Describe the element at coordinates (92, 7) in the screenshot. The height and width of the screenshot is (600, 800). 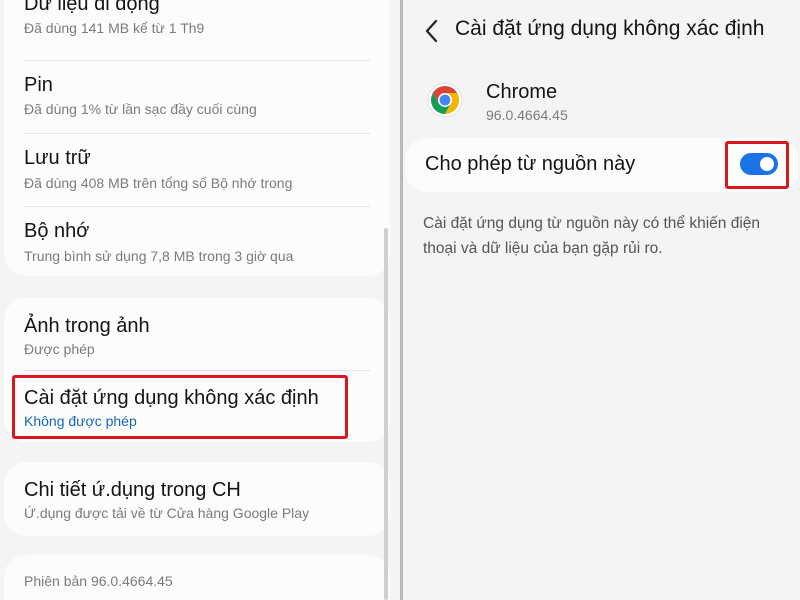
I see `item-title: Dữ liệu di động` at that location.